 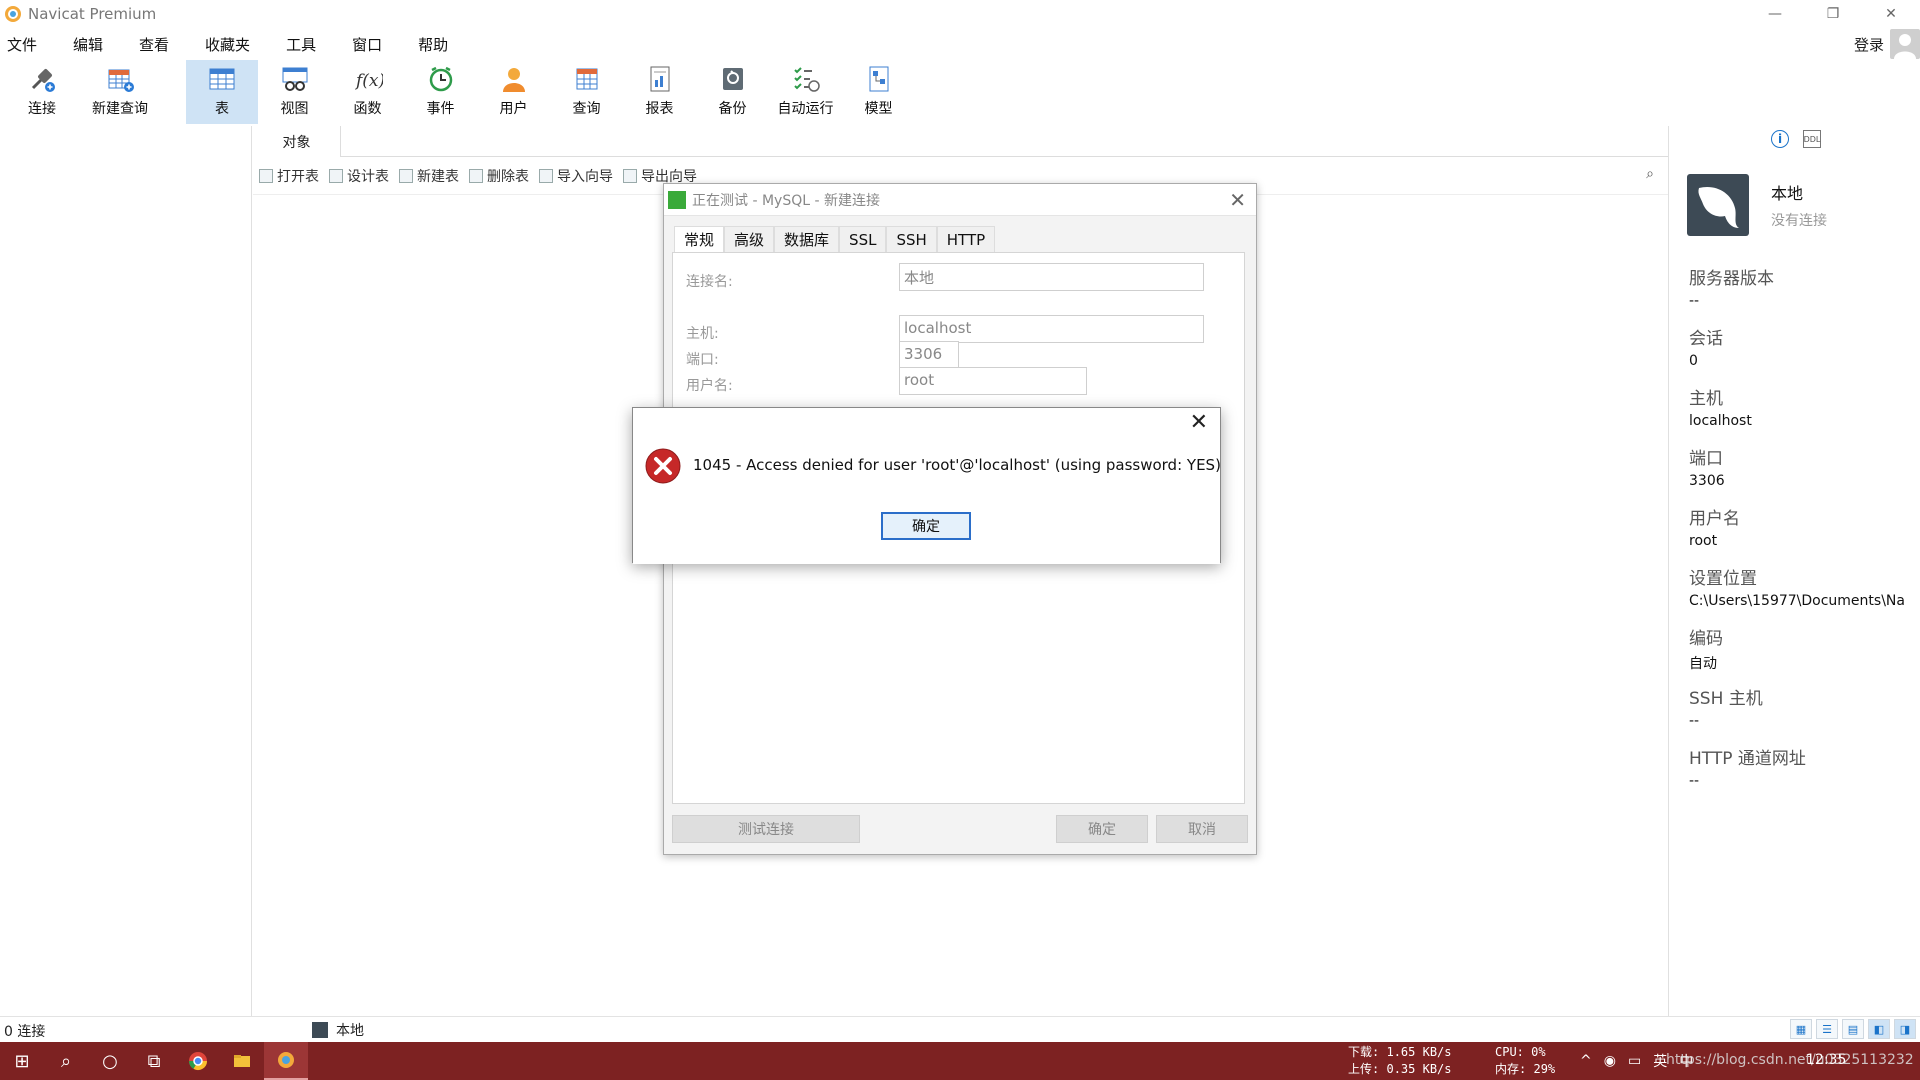 What do you see at coordinates (659, 92) in the screenshot?
I see `toolbar-report: 报表` at bounding box center [659, 92].